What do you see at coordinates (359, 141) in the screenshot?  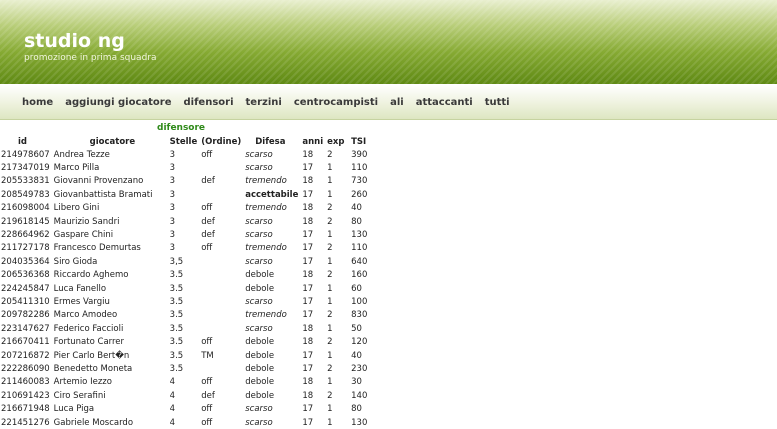 I see `col-header-tsi: TSI` at bounding box center [359, 141].